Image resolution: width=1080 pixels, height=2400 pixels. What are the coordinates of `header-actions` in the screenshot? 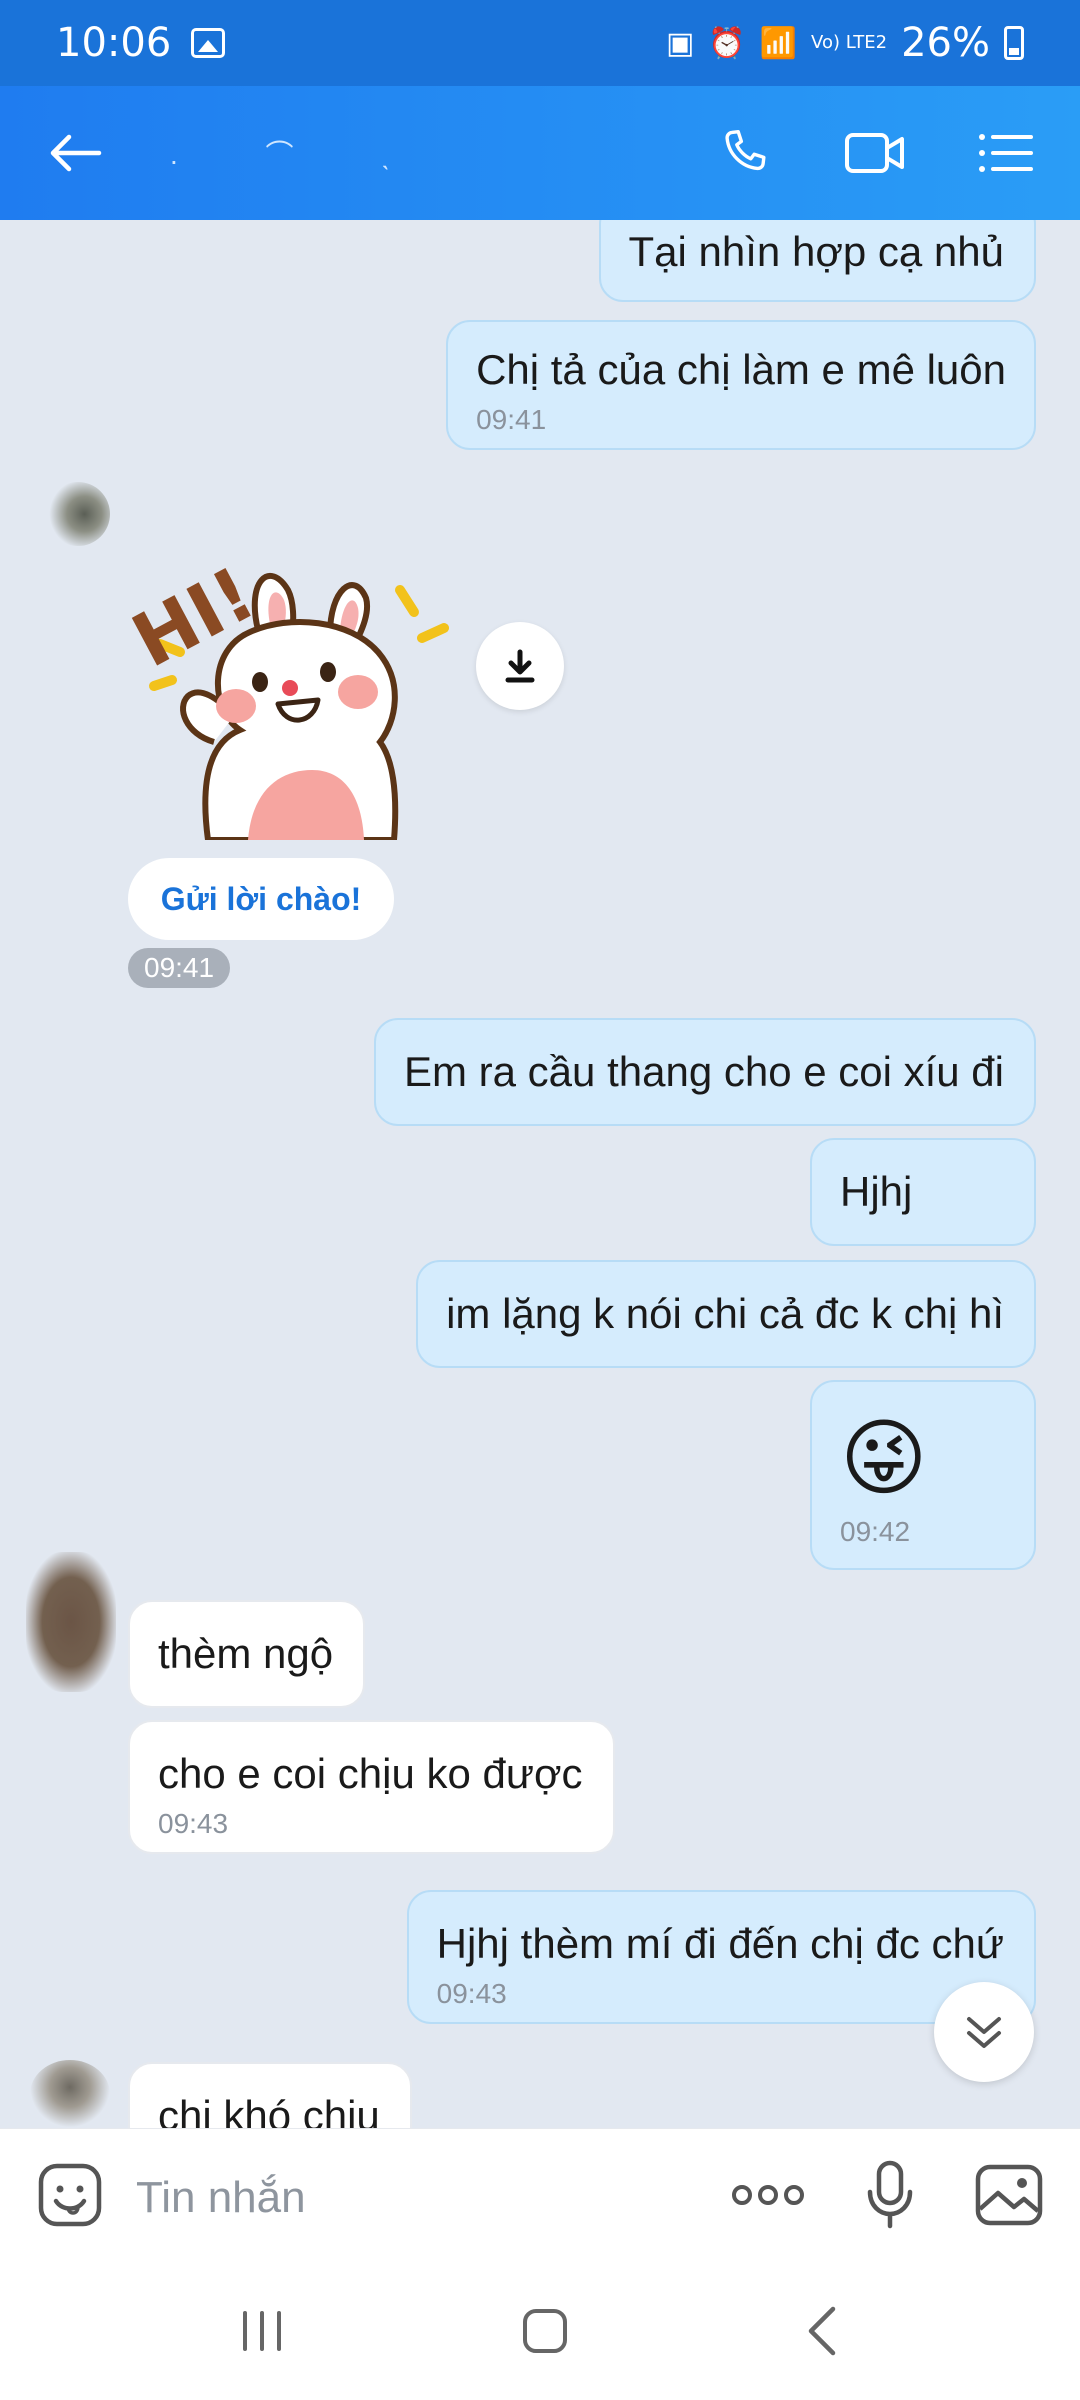 It's located at (875, 153).